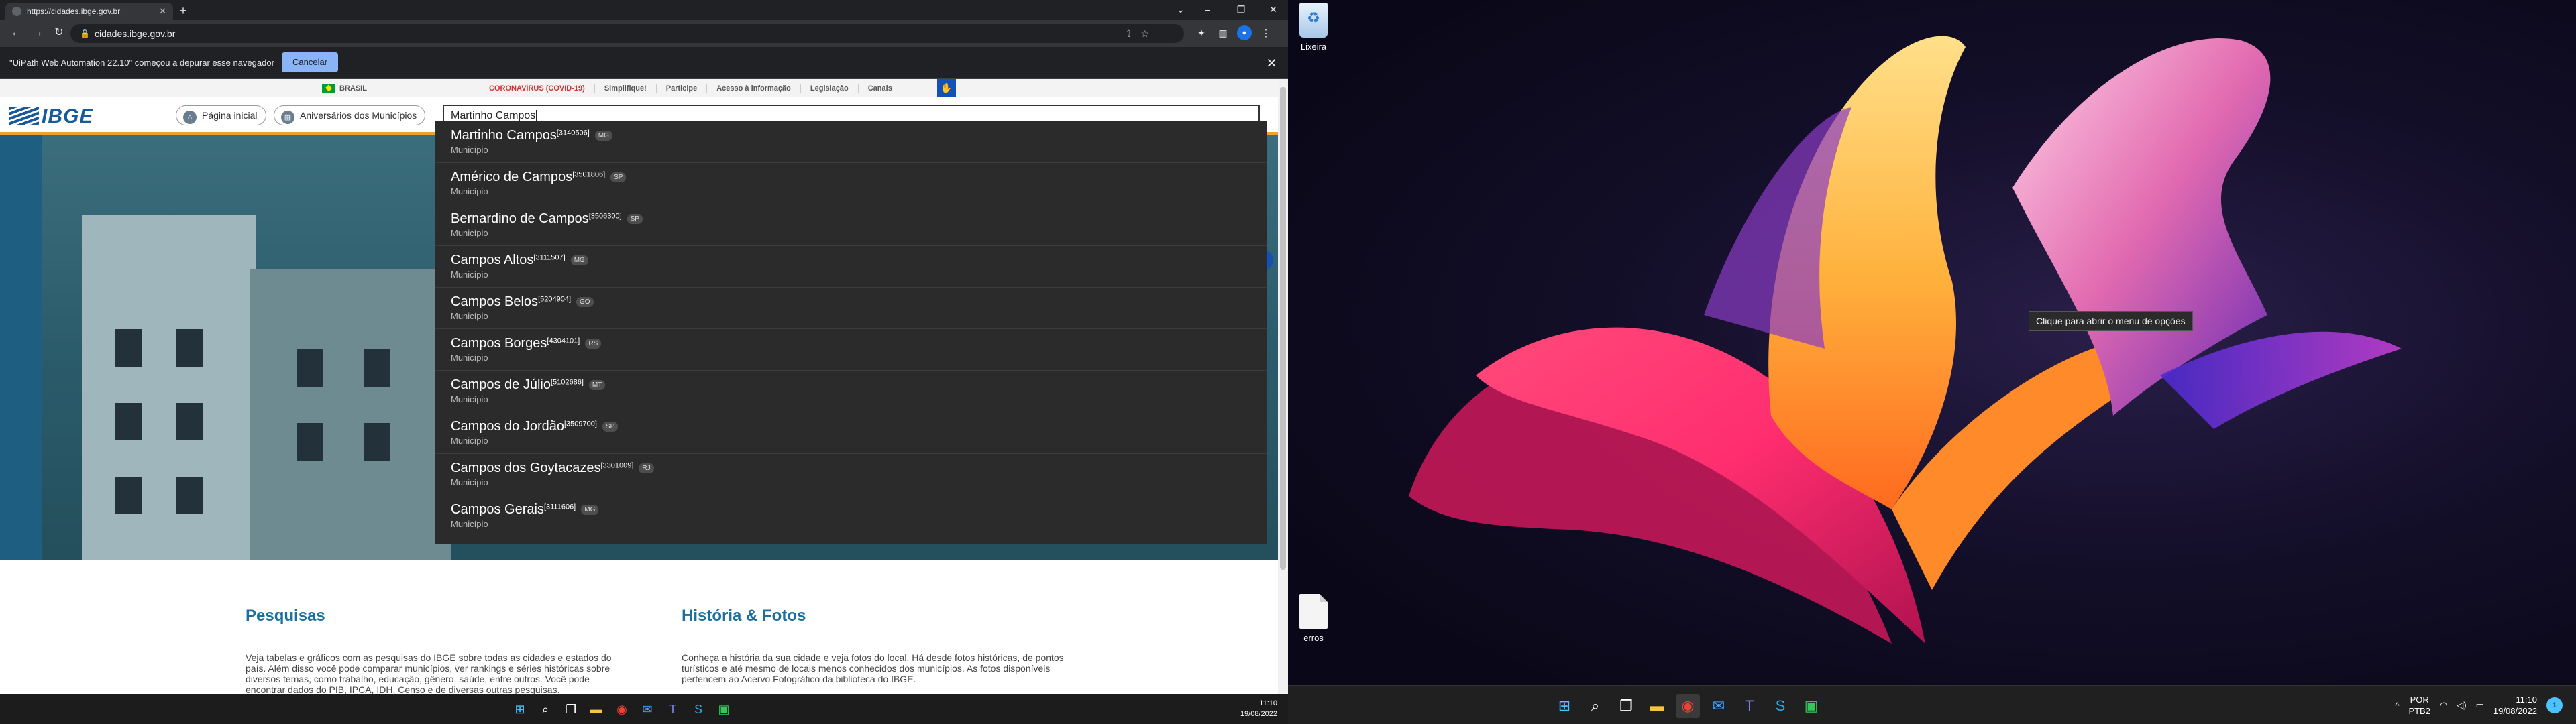 Image resolution: width=2576 pixels, height=724 pixels. I want to click on forward-icon: →, so click(38, 33).